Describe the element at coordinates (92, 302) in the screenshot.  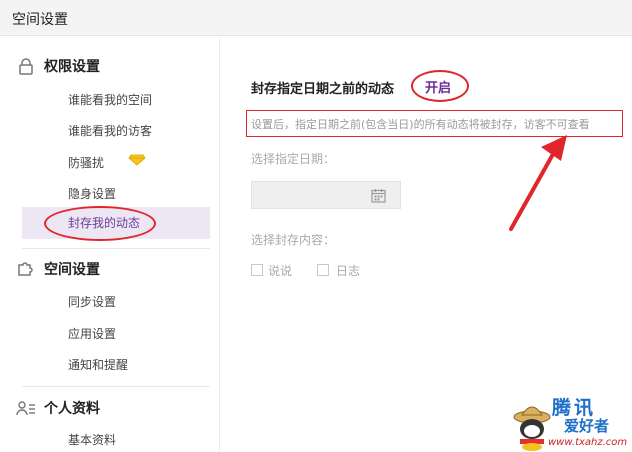
I see `sidebar-item-sync-settings: 同步设置` at that location.